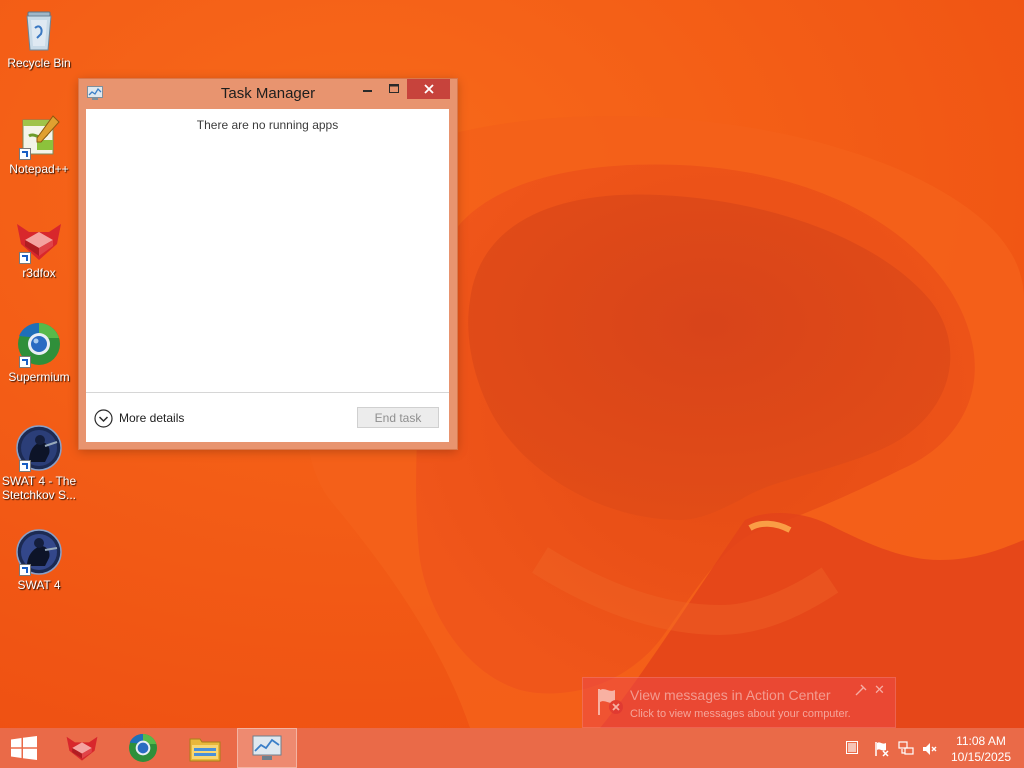  Describe the element at coordinates (879, 690) in the screenshot. I see `notification-close-icon: ✕` at that location.